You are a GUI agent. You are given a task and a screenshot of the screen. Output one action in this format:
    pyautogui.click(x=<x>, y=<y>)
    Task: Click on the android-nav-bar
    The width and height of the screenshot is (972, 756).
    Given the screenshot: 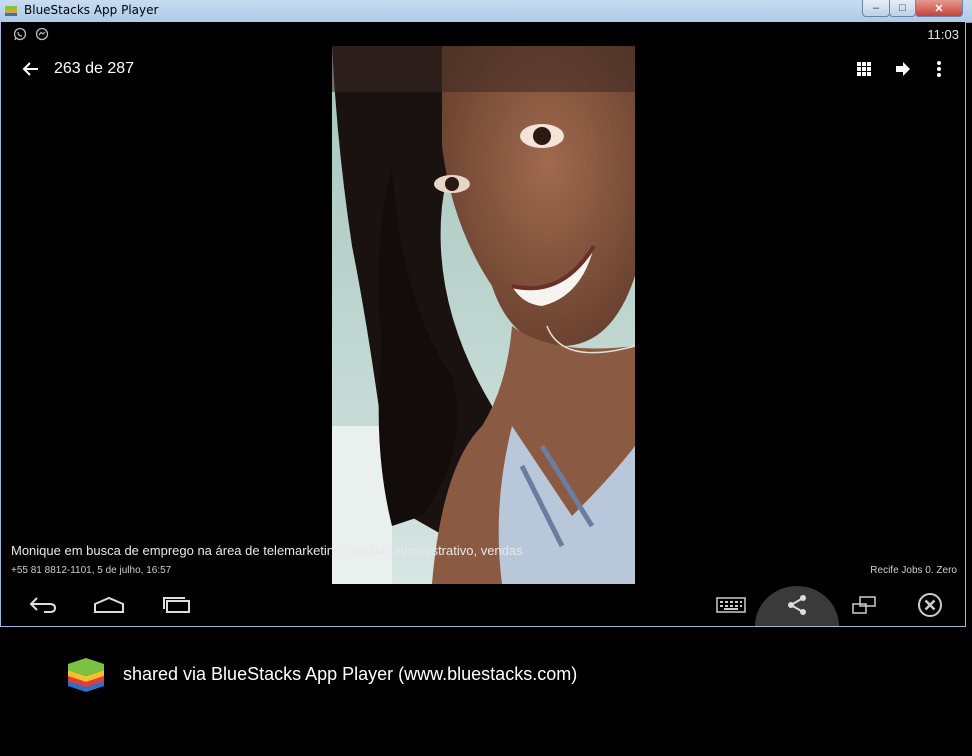 What is the action you would take?
    pyautogui.click(x=483, y=605)
    